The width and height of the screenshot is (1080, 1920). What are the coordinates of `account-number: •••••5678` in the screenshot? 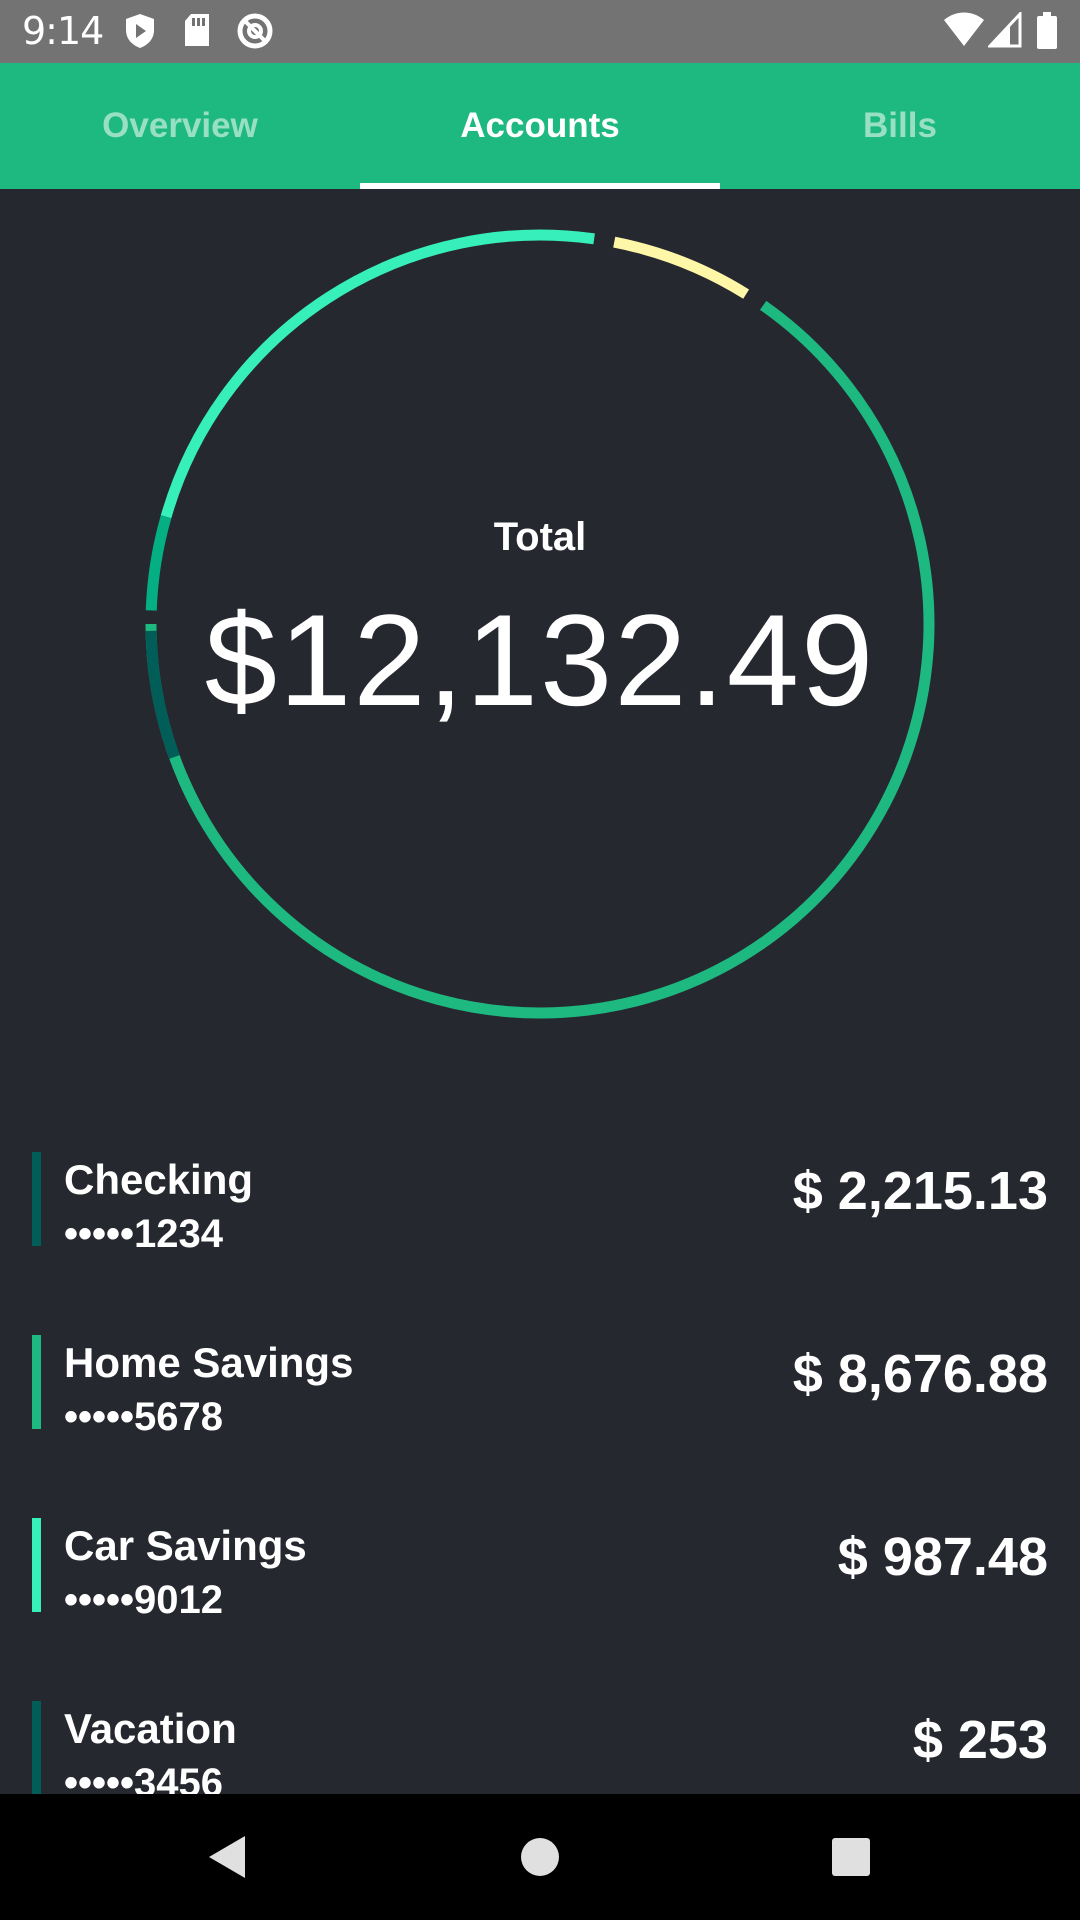 It's located at (144, 1417).